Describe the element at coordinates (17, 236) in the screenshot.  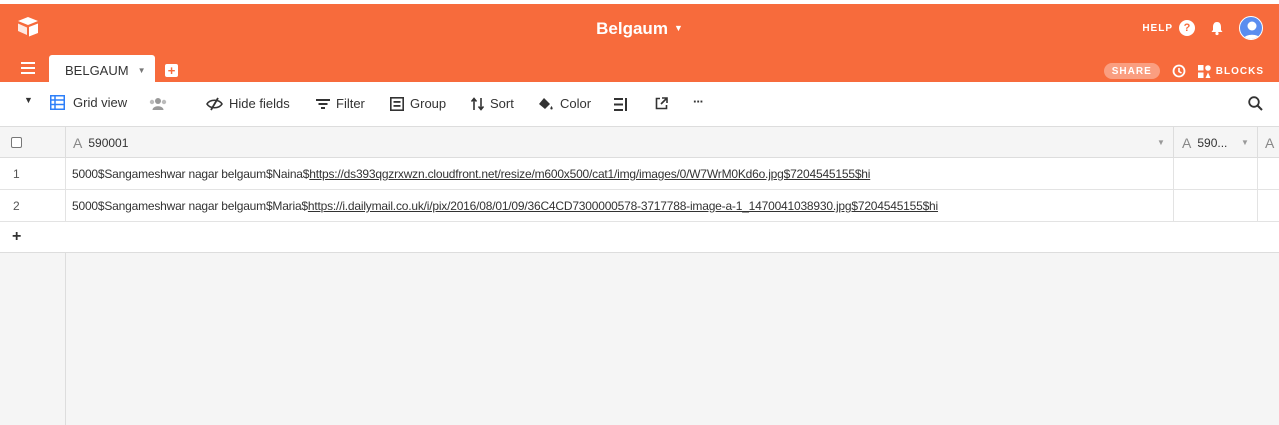
I see `plus-icon: +` at that location.